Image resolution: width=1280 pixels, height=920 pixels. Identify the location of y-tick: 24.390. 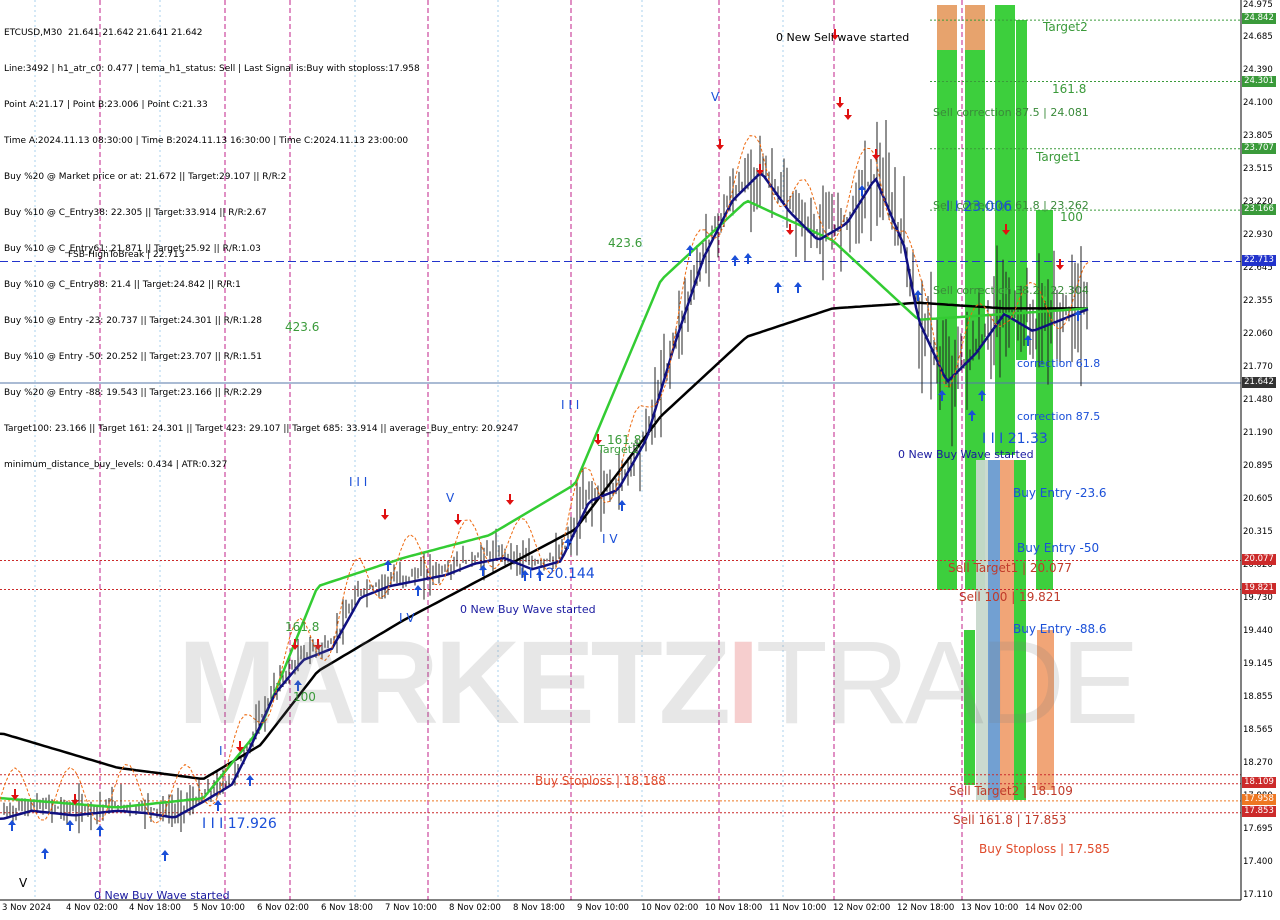
(1258, 70).